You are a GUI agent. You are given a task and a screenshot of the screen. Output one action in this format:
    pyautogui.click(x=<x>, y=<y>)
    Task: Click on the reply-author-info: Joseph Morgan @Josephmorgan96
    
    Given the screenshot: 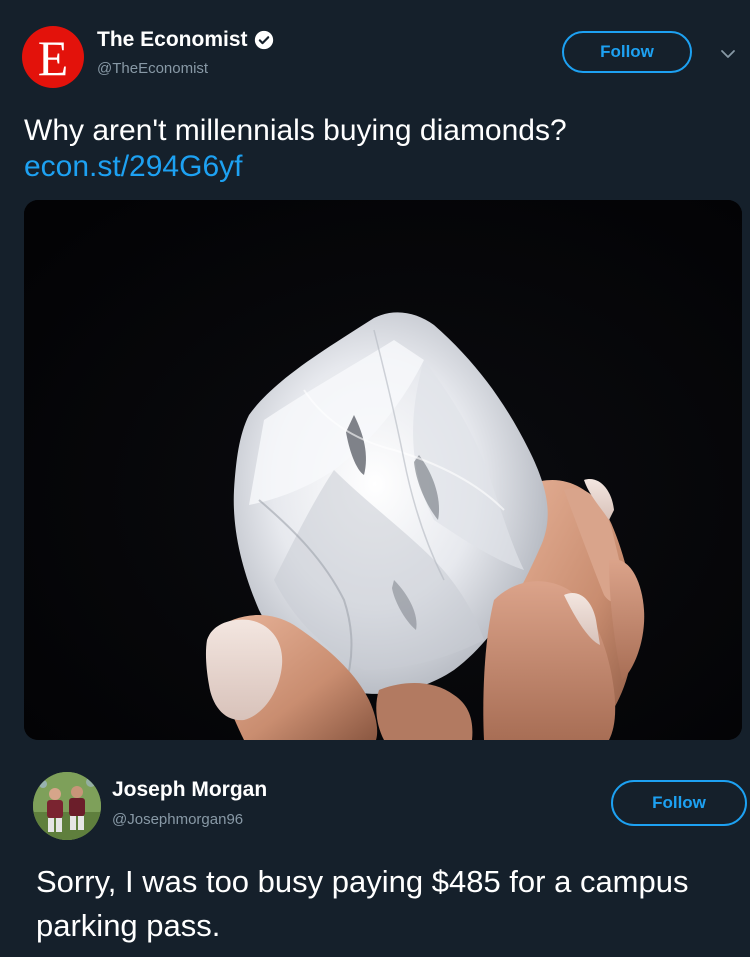 What is the action you would take?
    pyautogui.click(x=189, y=803)
    